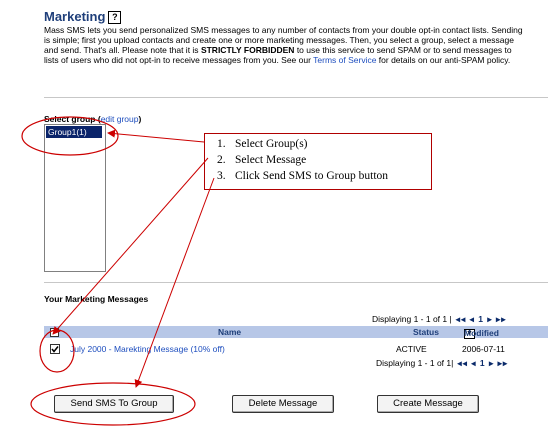 Image resolution: width=550 pixels, height=440 pixels. I want to click on intro-bold: STRICTLY FORBIDDEN, so click(247, 50).